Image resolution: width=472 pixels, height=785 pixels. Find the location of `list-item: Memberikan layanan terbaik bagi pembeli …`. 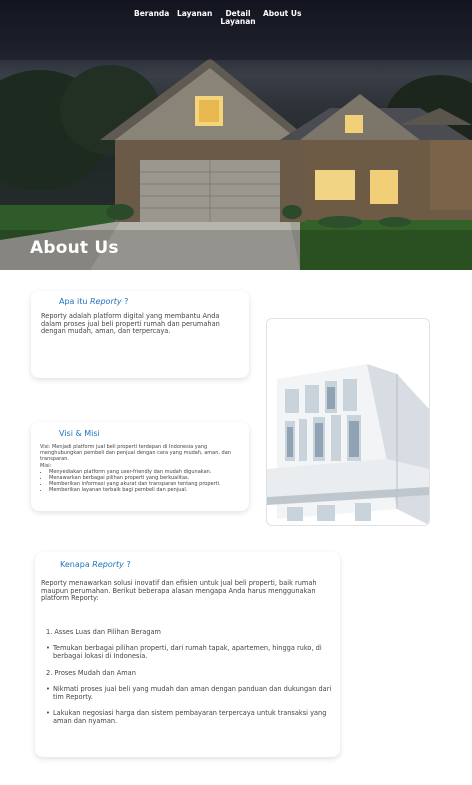

list-item: Memberikan layanan terbaik bagi pembeli … is located at coordinates (146, 490).